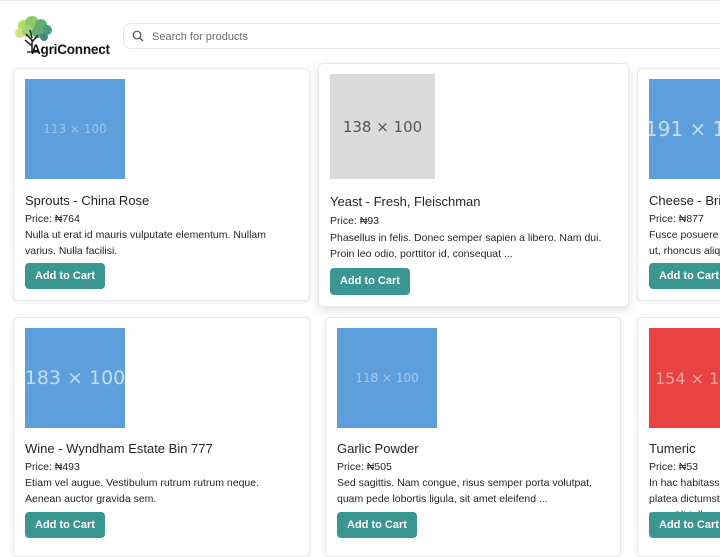 The width and height of the screenshot is (720, 557). I want to click on product-price: Price: ₦505, so click(364, 467).